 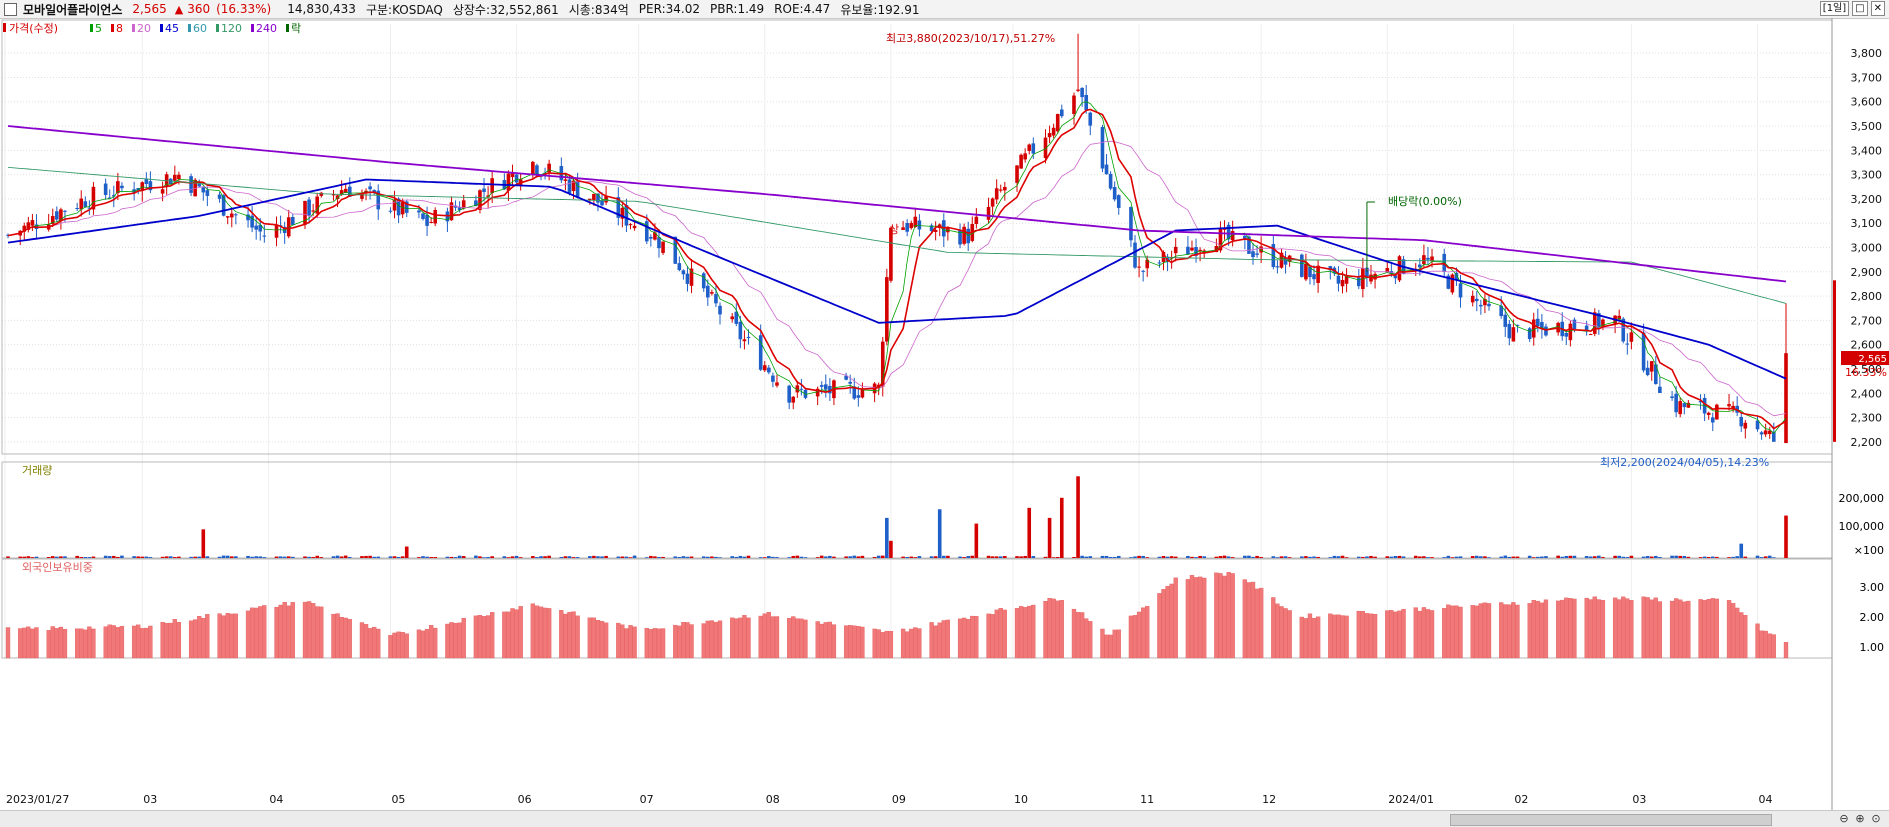 I want to click on zoom-in-icon: ⊕, so click(x=1860, y=818).